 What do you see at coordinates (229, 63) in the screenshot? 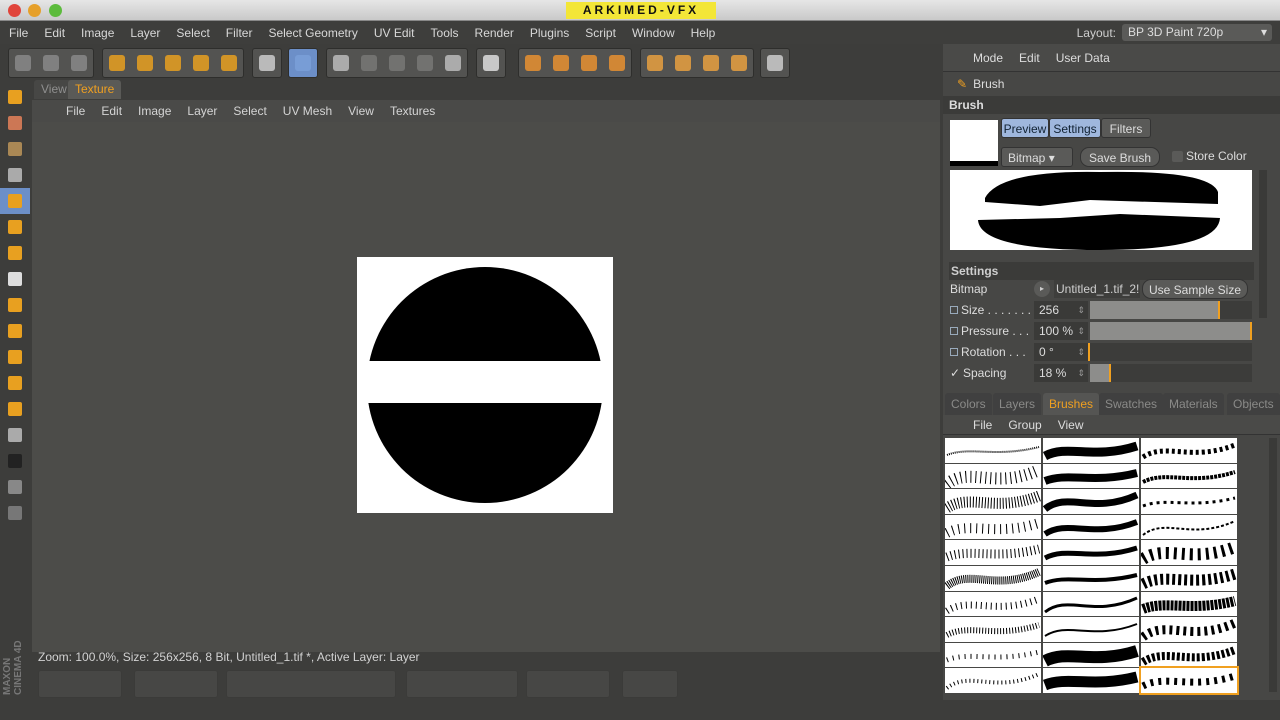
I see `lock-button` at bounding box center [229, 63].